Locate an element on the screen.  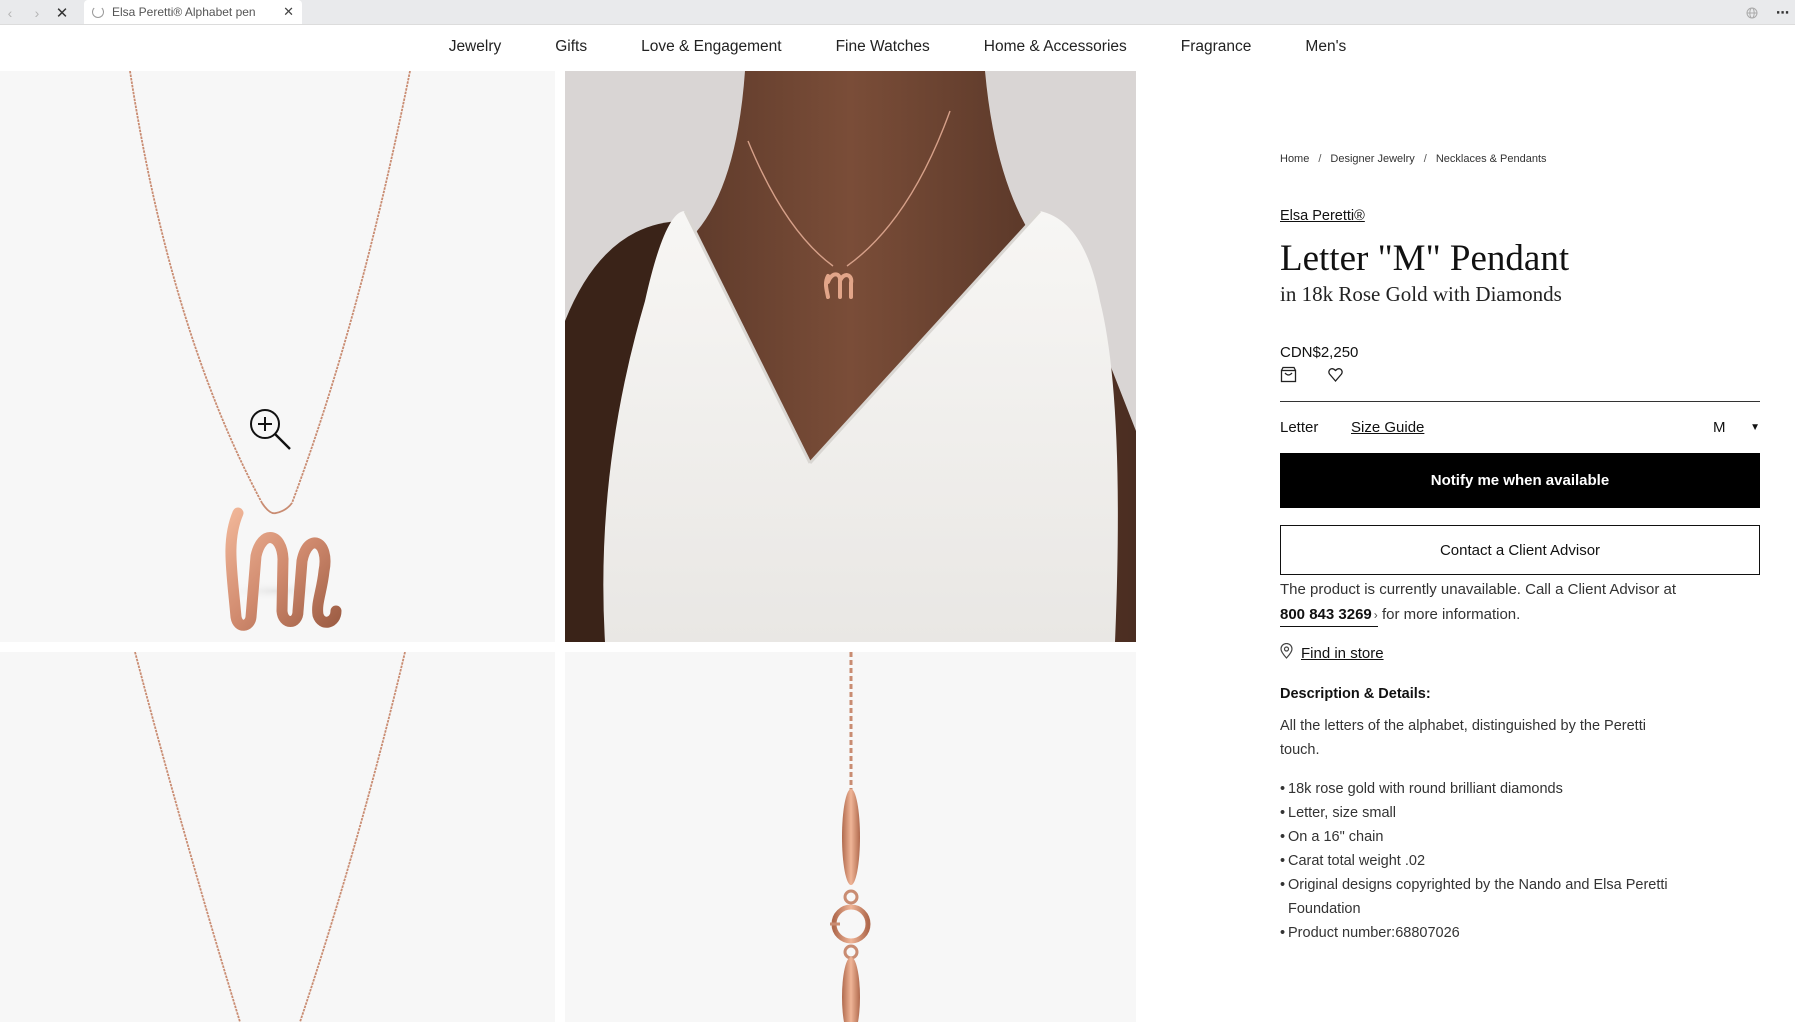
heart-icon is located at coordinates (1335, 374).